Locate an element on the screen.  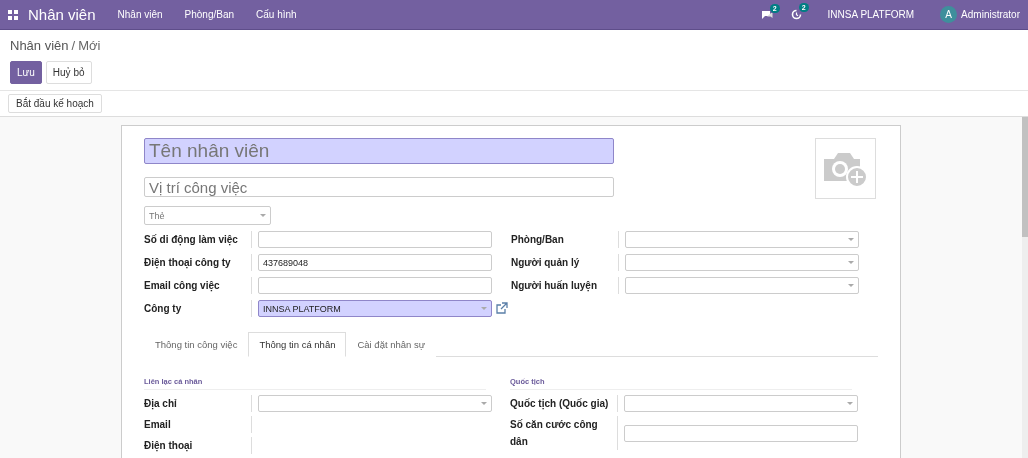
photo-upload is located at coordinates (845, 168).